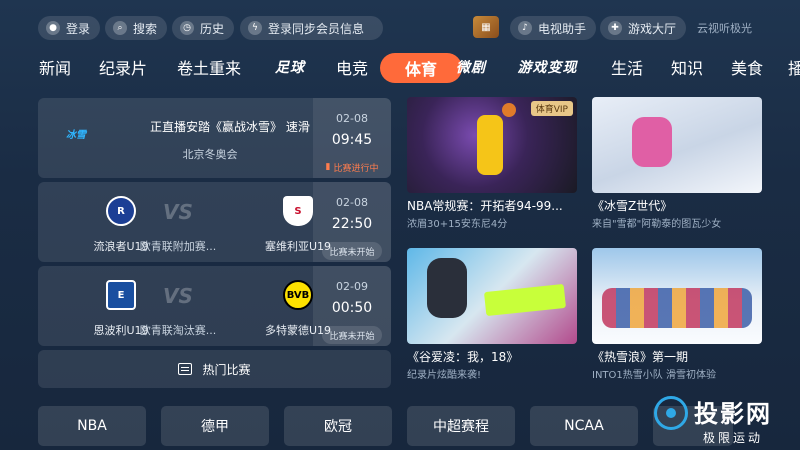  What do you see at coordinates (209, 67) in the screenshot?
I see `nav-item-comeback: 卷土重来` at bounding box center [209, 67].